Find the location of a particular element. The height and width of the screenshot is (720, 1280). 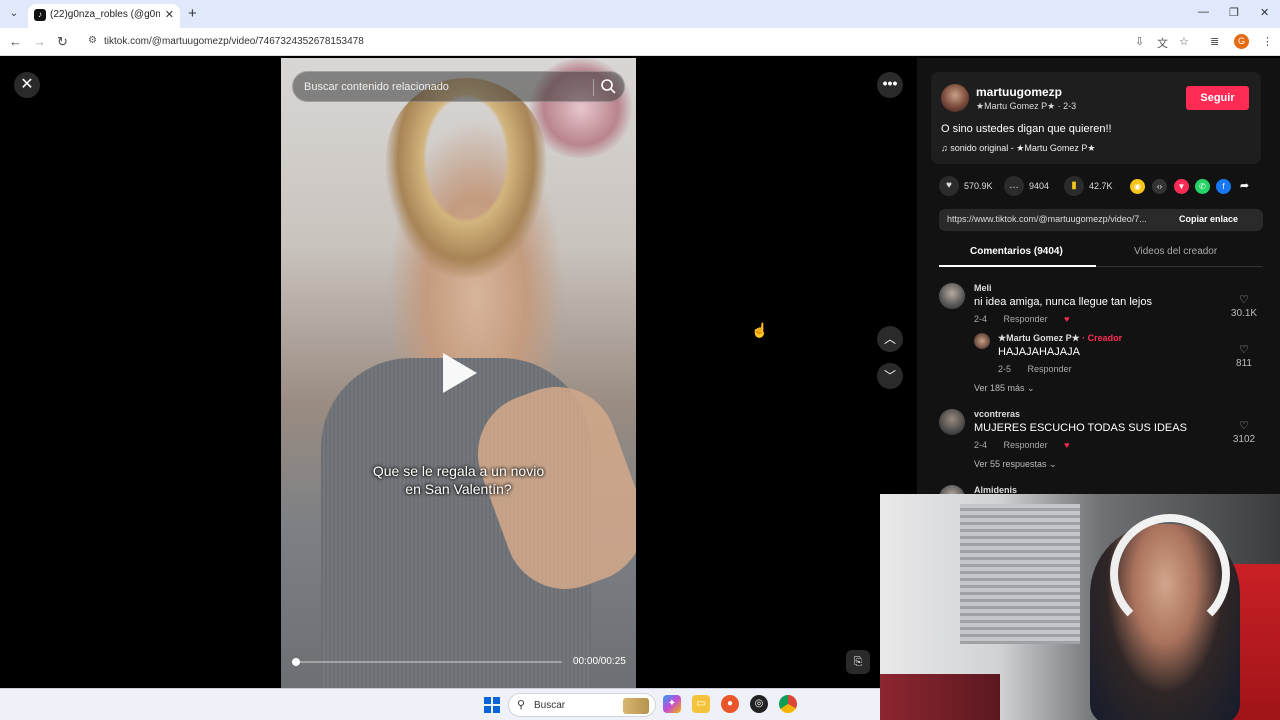

translate-icon: 文 is located at coordinates (1162, 43).